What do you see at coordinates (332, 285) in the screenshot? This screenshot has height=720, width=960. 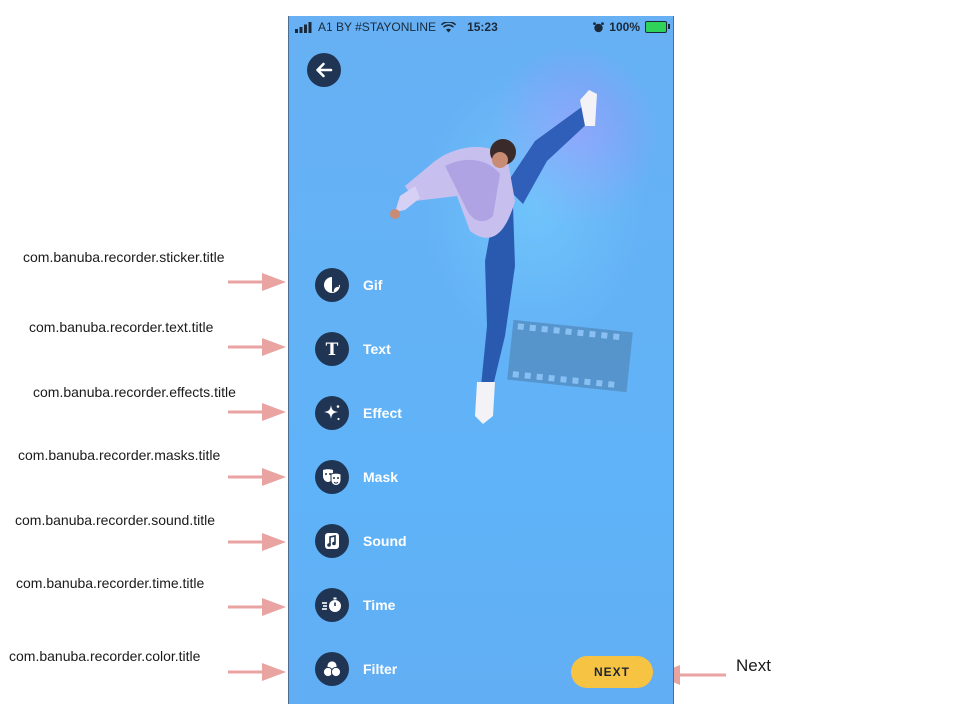 I see `sticker-icon` at bounding box center [332, 285].